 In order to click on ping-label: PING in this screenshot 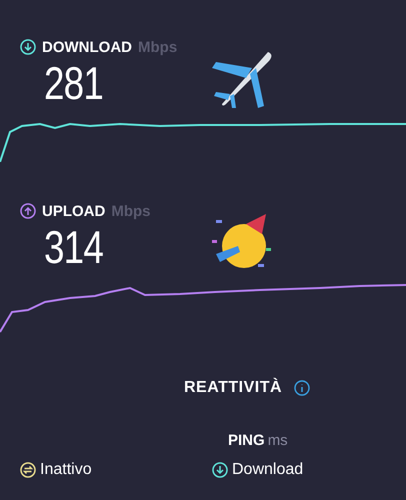, I will do `click(246, 440)`.